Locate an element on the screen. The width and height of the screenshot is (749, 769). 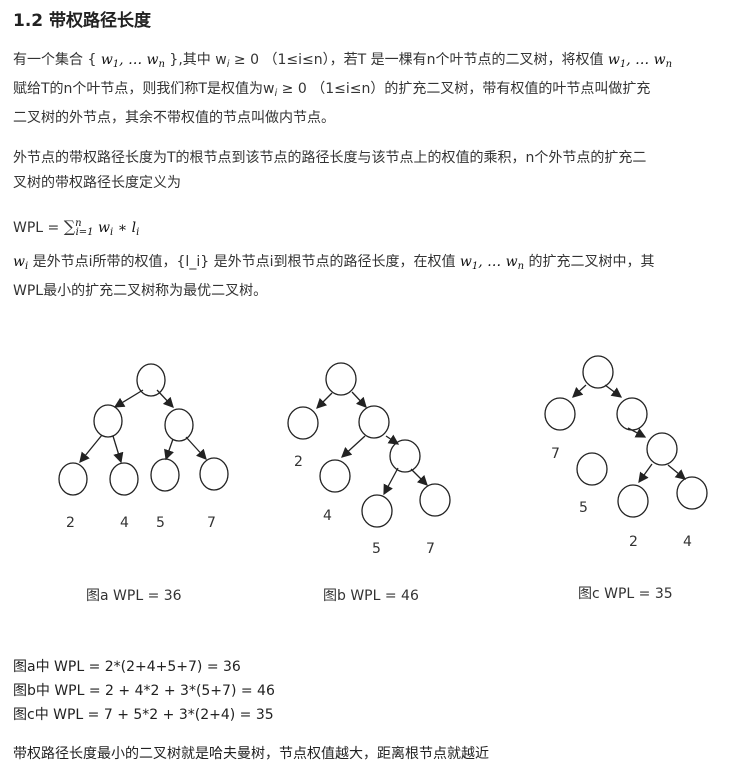
calculation-a: 图a中 WPL = 2*(2+4+5+7) = 36 is located at coordinates (127, 667).